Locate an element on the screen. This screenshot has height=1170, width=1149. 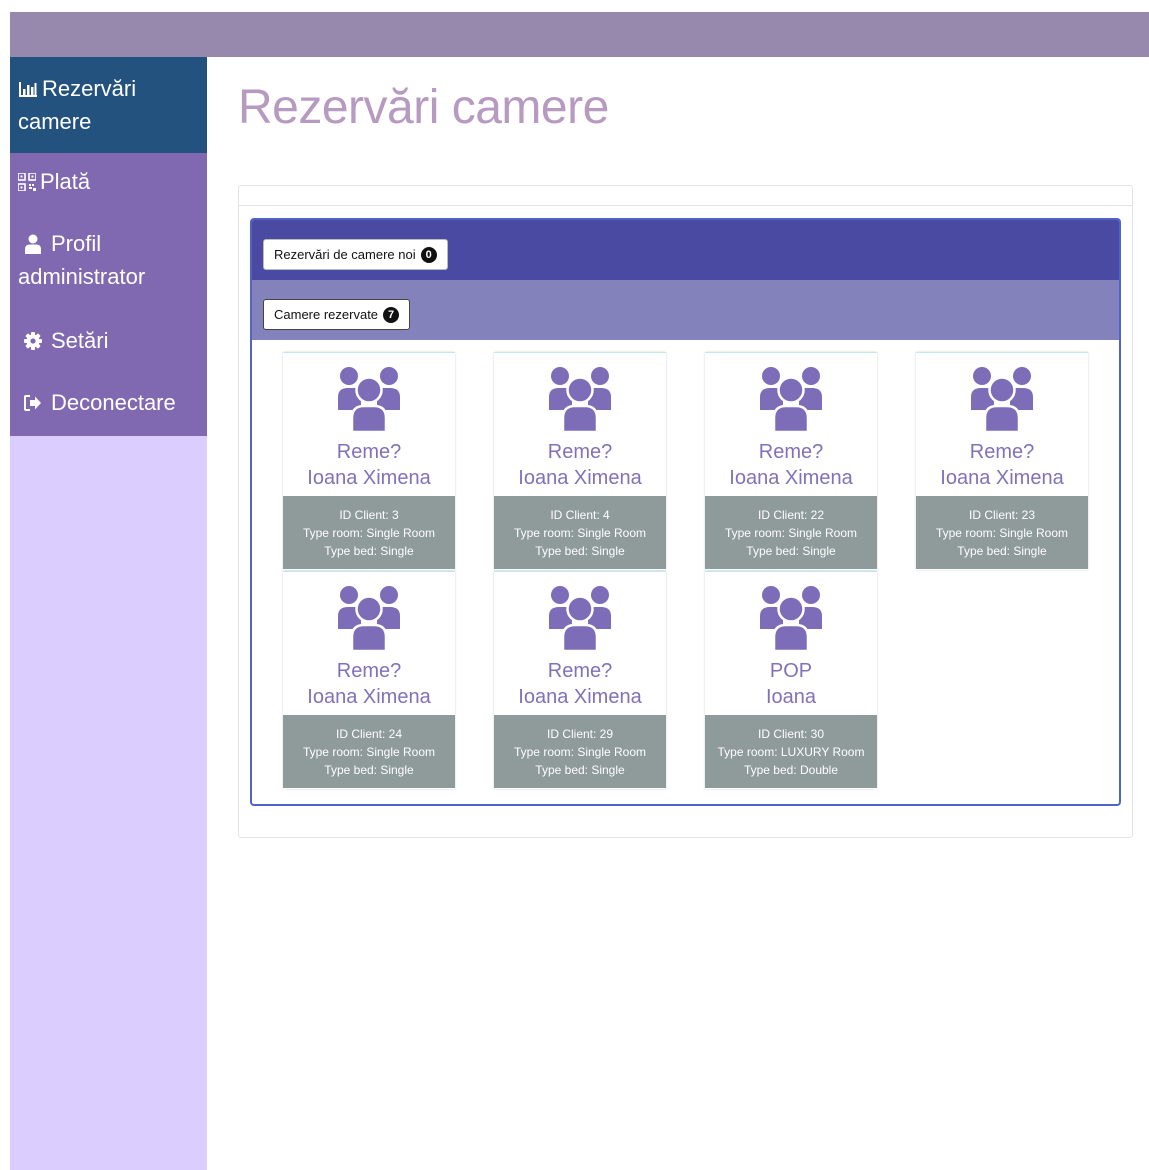
new-reservations-count-badge: 0 is located at coordinates (428, 254).